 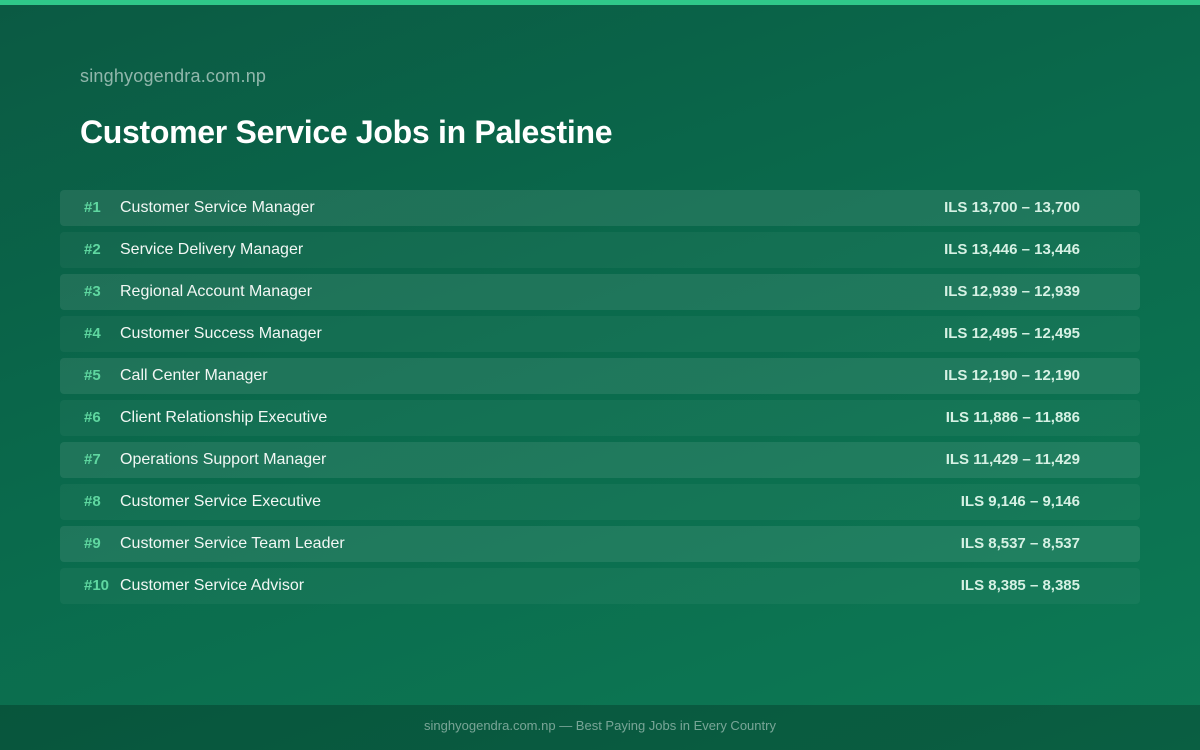 What do you see at coordinates (92, 501) in the screenshot?
I see `job-rank: #8` at bounding box center [92, 501].